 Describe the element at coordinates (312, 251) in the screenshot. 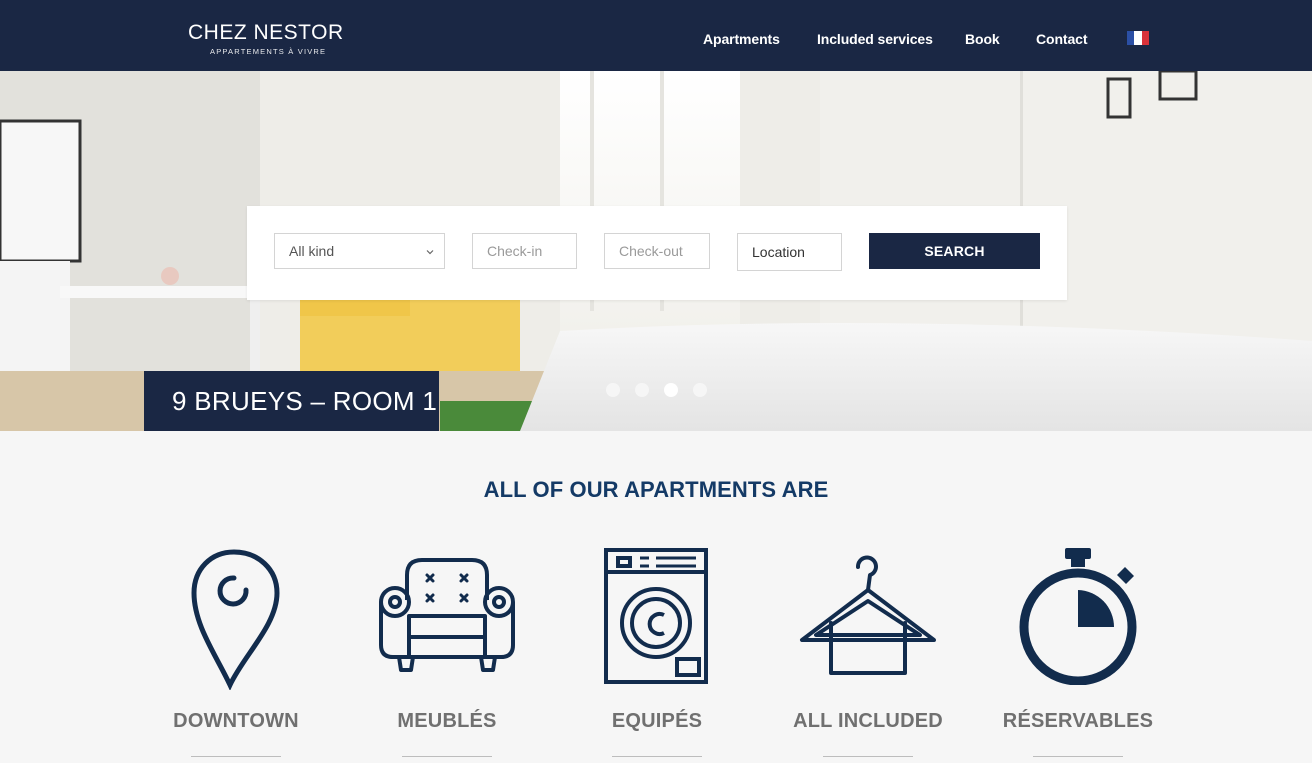

I see `kind-select-value: All kind` at that location.